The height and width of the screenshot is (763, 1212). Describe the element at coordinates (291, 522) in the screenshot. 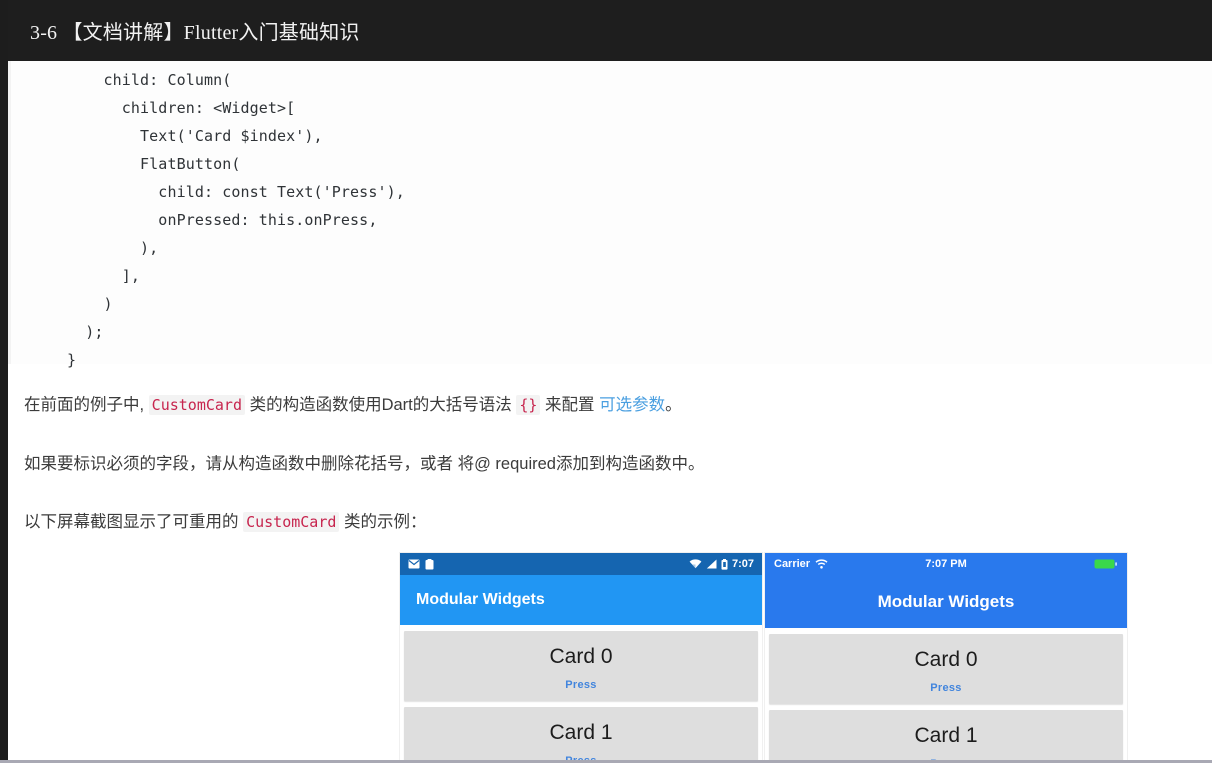

I see `inline-code-customcard-2: CustomCard` at that location.